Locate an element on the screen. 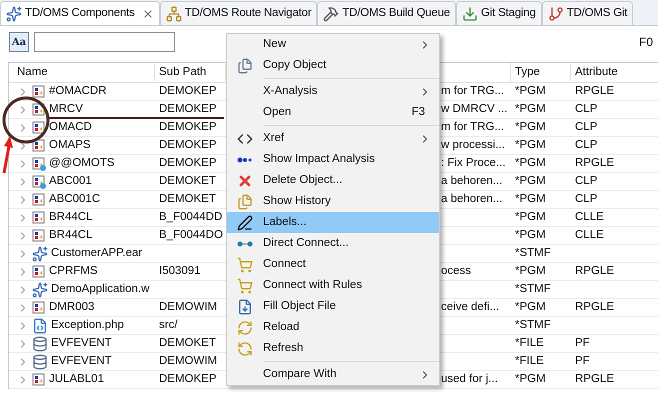 The height and width of the screenshot is (402, 658). sub-path-cell-text: B_F0044DO is located at coordinates (191, 235).